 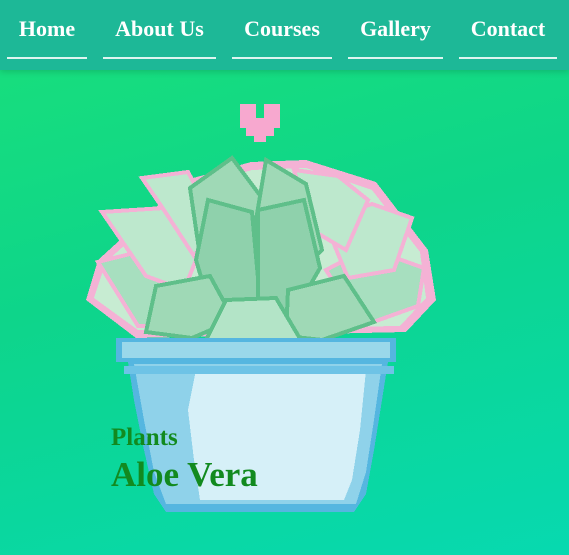 I want to click on top-navbar: Home About Us Courses Gallery Contact, so click(x=284, y=35).